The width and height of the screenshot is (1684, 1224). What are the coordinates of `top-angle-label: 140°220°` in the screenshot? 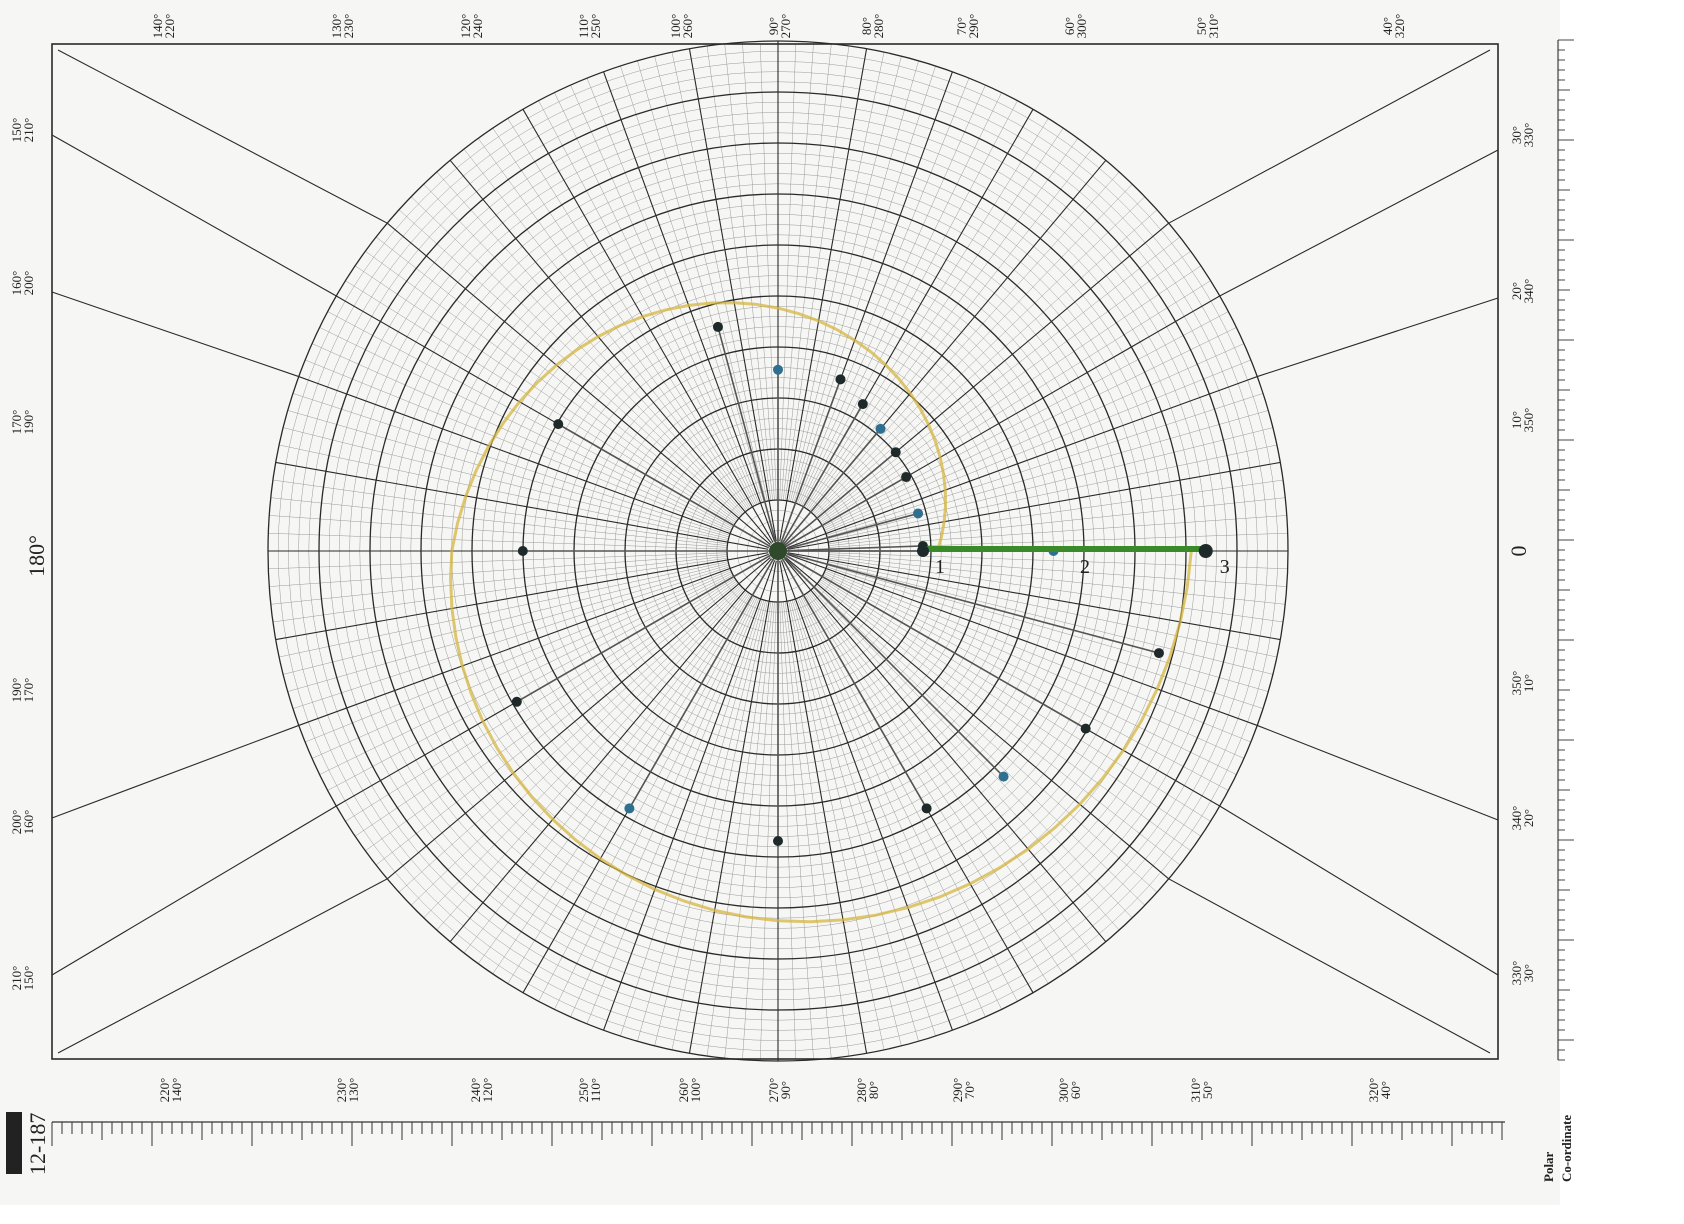 It's located at (163, 26).